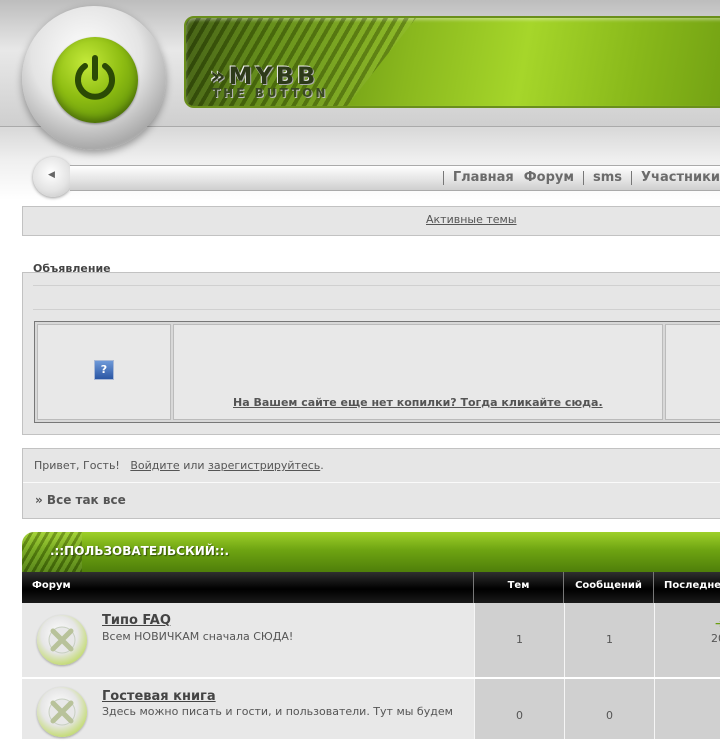 The height and width of the screenshot is (741, 720). I want to click on nav-link-members: Участники, so click(680, 178).